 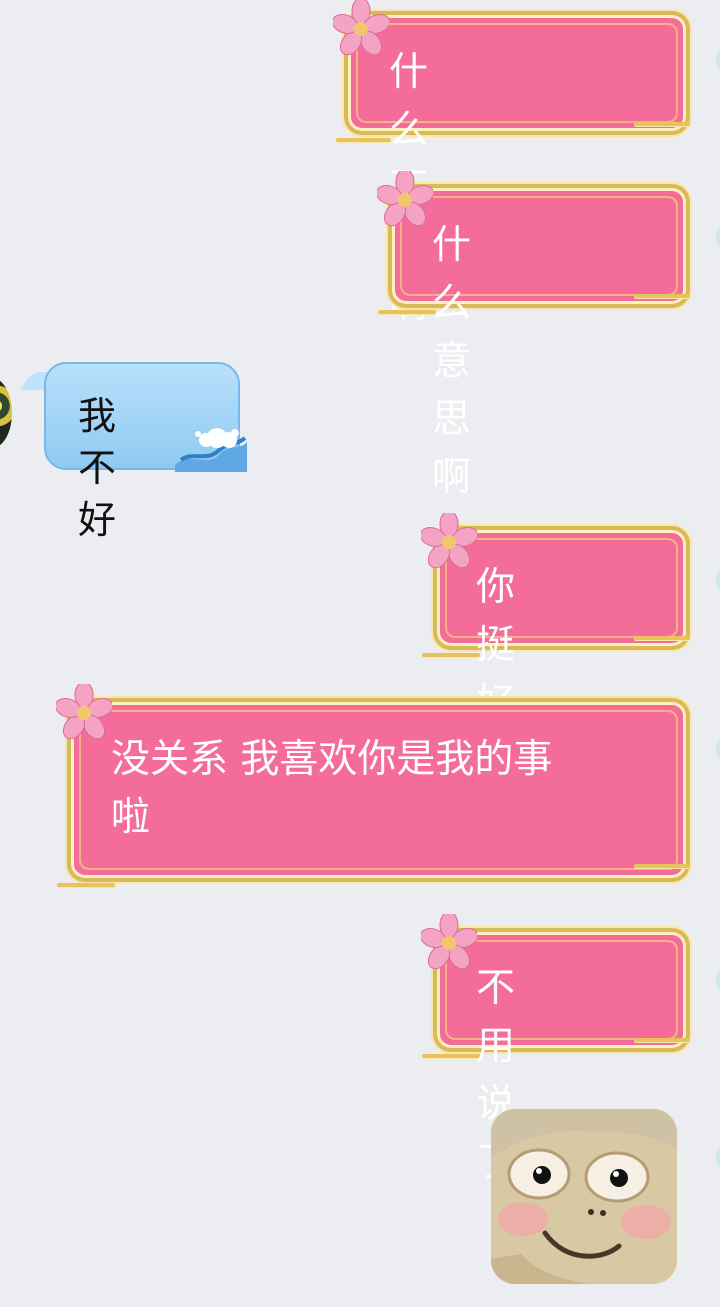 I want to click on sent-message-text: 没关系 我喜欢你是我的事 啦, so click(x=332, y=788).